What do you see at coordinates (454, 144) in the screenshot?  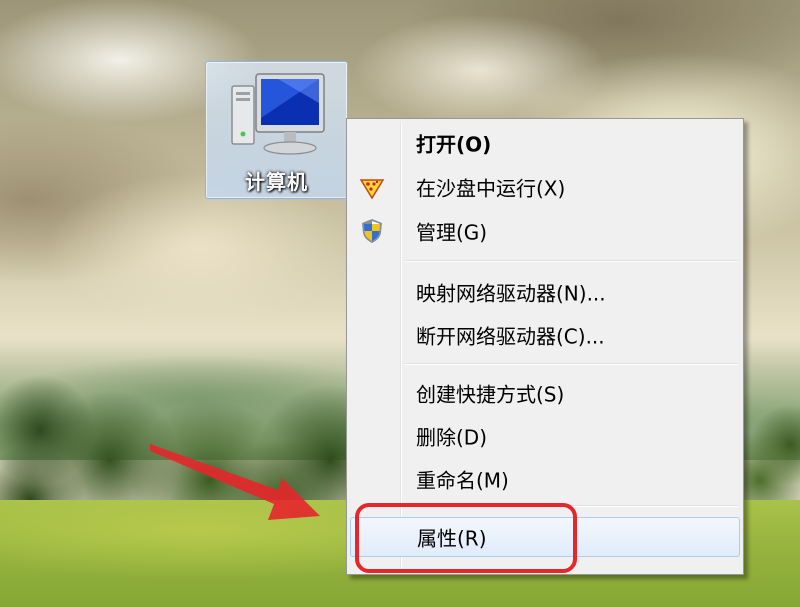 I see `menu-item-label: 打开(O)` at bounding box center [454, 144].